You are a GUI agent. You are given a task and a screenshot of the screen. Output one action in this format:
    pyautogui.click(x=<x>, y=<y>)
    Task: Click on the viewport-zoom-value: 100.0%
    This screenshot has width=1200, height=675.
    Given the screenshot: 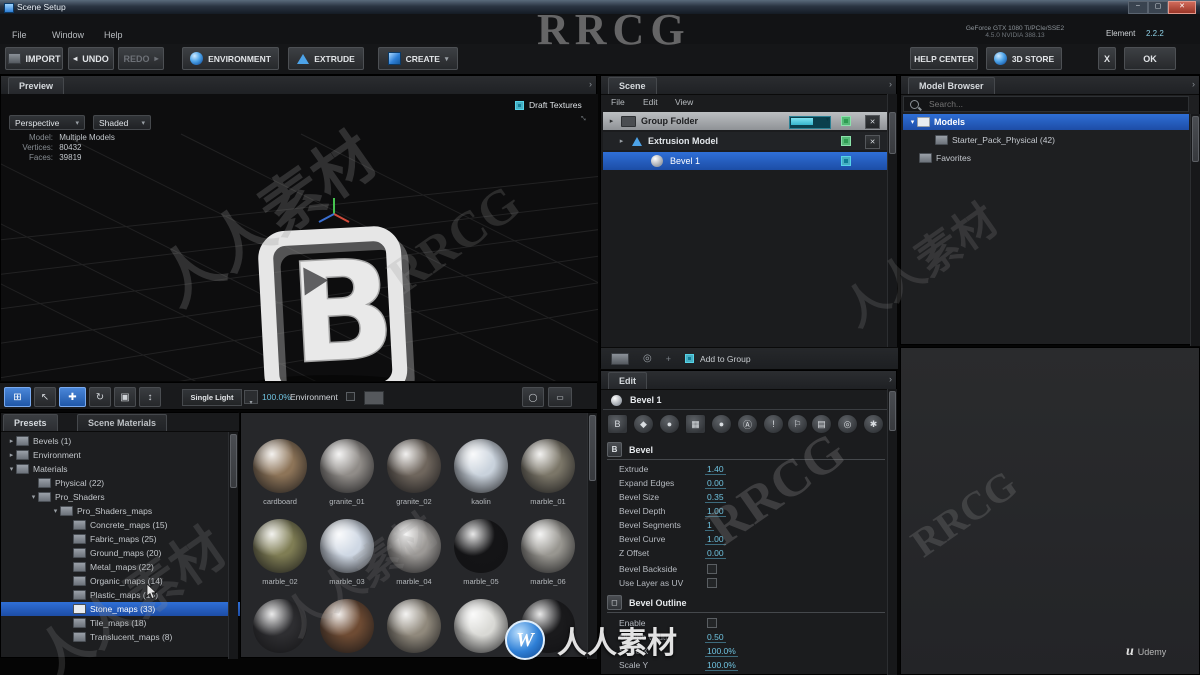 What is the action you would take?
    pyautogui.click(x=276, y=397)
    